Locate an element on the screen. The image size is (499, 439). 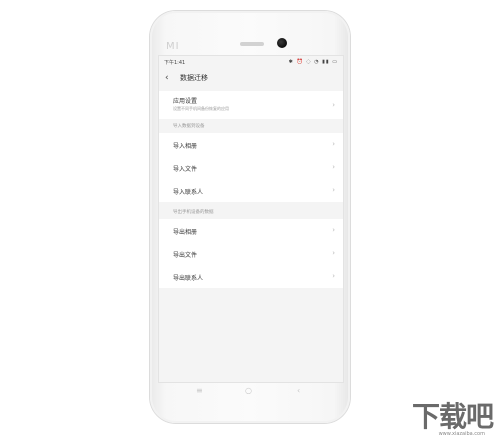
import-section-header: 导入数据到设备 is located at coordinates (189, 126).